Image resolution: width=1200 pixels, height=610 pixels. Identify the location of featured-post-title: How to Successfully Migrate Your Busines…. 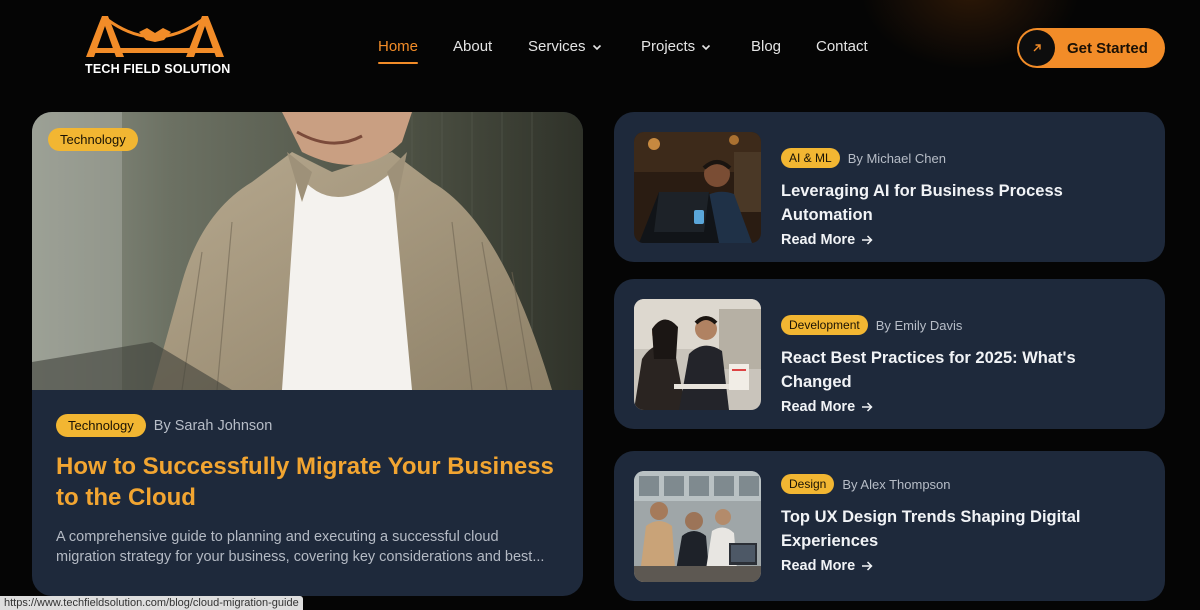
(308, 482).